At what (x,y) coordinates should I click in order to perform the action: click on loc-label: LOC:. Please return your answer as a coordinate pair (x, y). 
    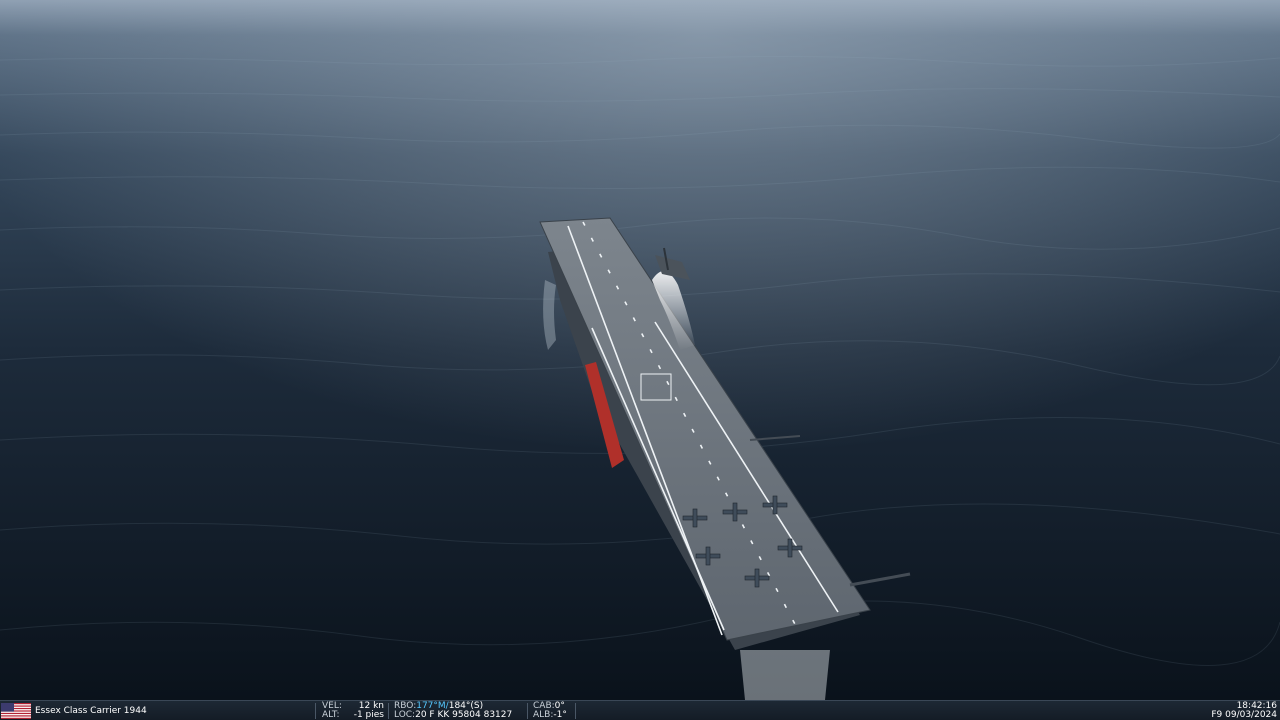
    Looking at the image, I should click on (405, 715).